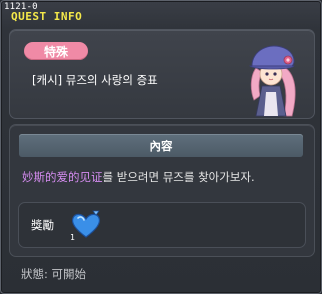  I want to click on quest-description: 妙斯的爱的见证를 받으려면 뮤즈를 찾아가보자., so click(138, 177).